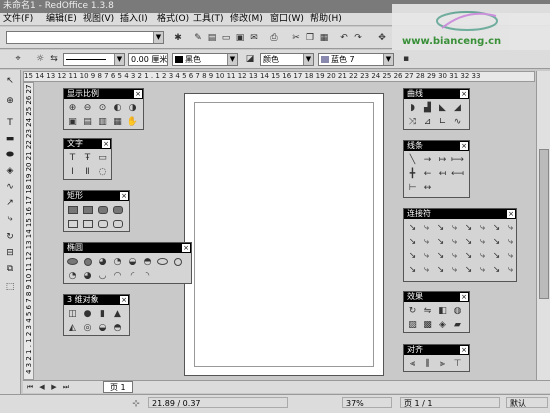  I want to click on callout-icon: ▭, so click(102, 157).